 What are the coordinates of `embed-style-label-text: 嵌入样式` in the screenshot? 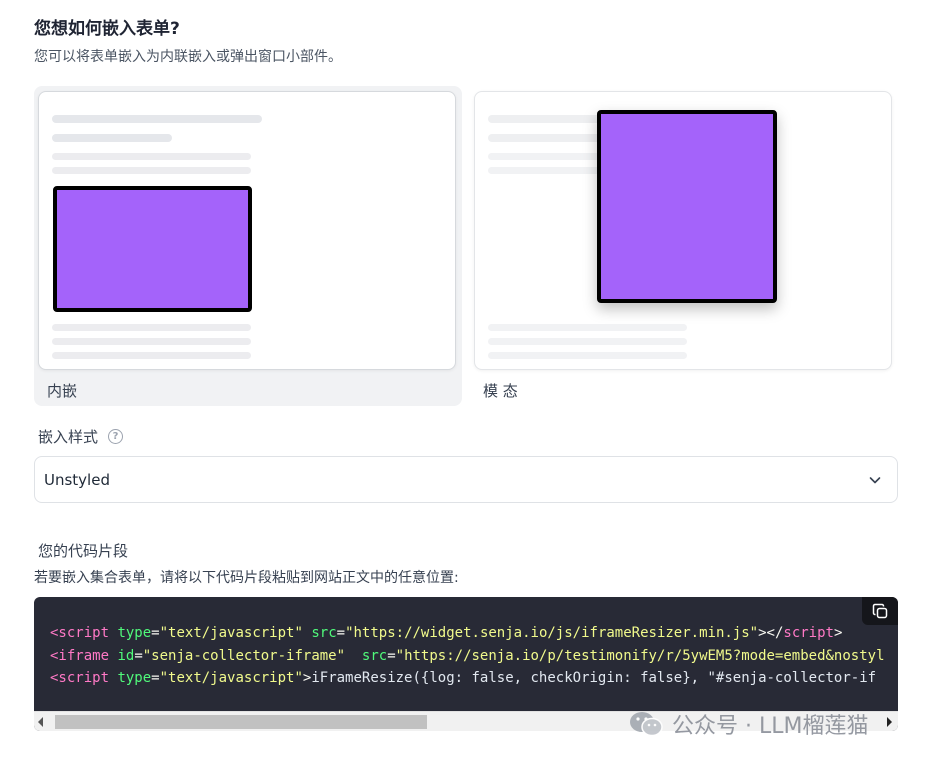 It's located at (68, 437).